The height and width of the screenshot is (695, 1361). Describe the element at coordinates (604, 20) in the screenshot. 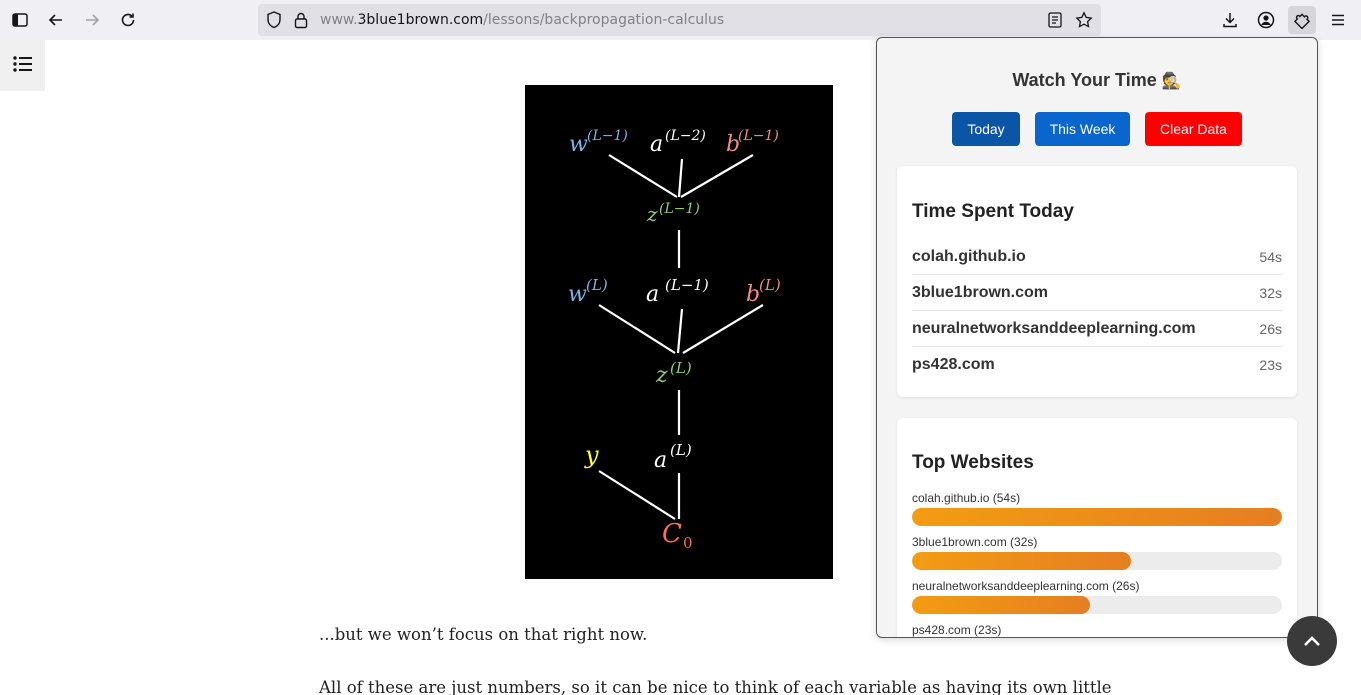

I see `url-path: /lessons/backpropagation-calculus` at that location.